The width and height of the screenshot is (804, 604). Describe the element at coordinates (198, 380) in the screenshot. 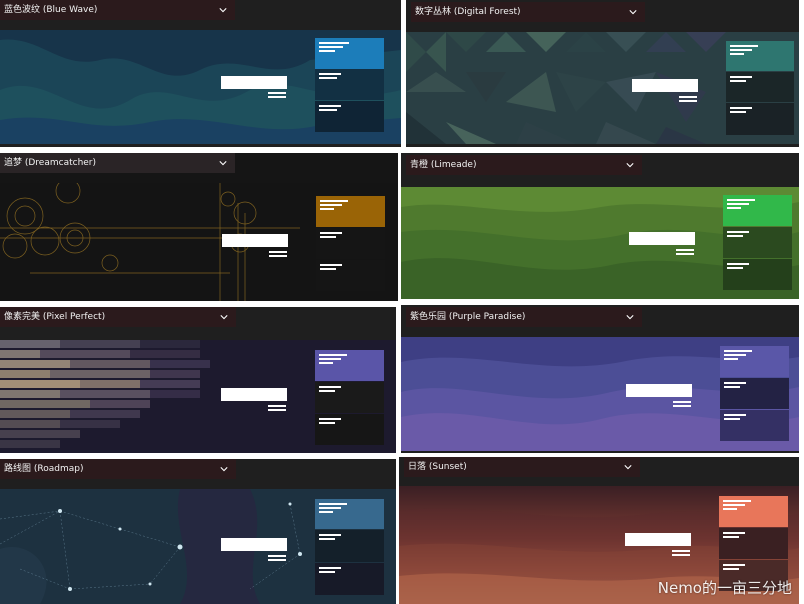

I see `theme-card-pixel-perfect: 像素完美 (Pixel Perfect)` at that location.